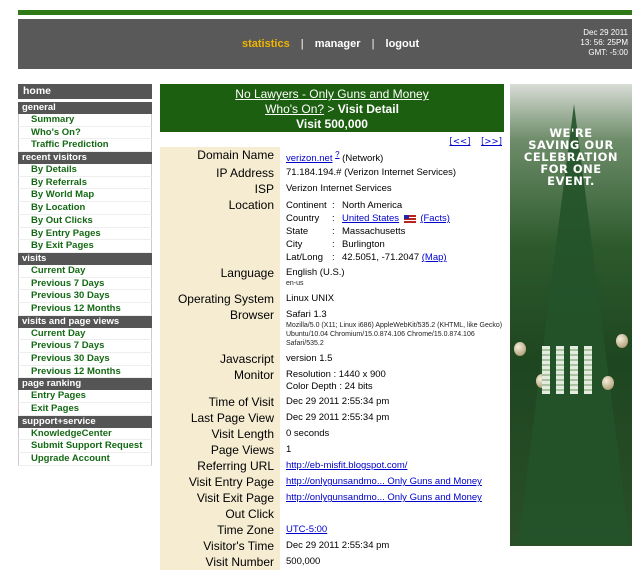 The image size is (640, 588). Describe the element at coordinates (85, 246) in the screenshot. I see `sidebar-item-by-exit-pages: By Exit Pages` at that location.